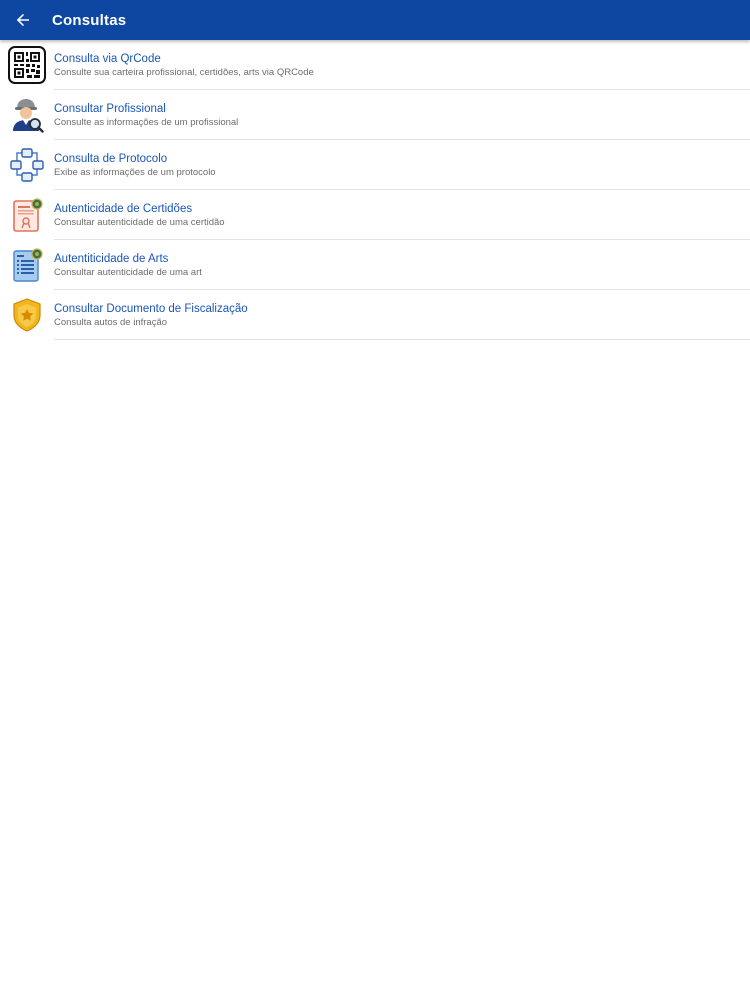  Describe the element at coordinates (107, 58) in the screenshot. I see `list-item-title: Consulta via QrCode` at that location.